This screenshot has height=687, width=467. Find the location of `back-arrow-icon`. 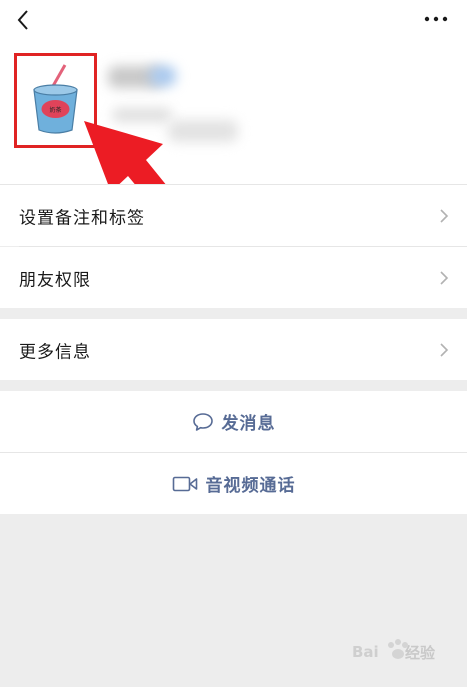

back-arrow-icon is located at coordinates (24, 20).